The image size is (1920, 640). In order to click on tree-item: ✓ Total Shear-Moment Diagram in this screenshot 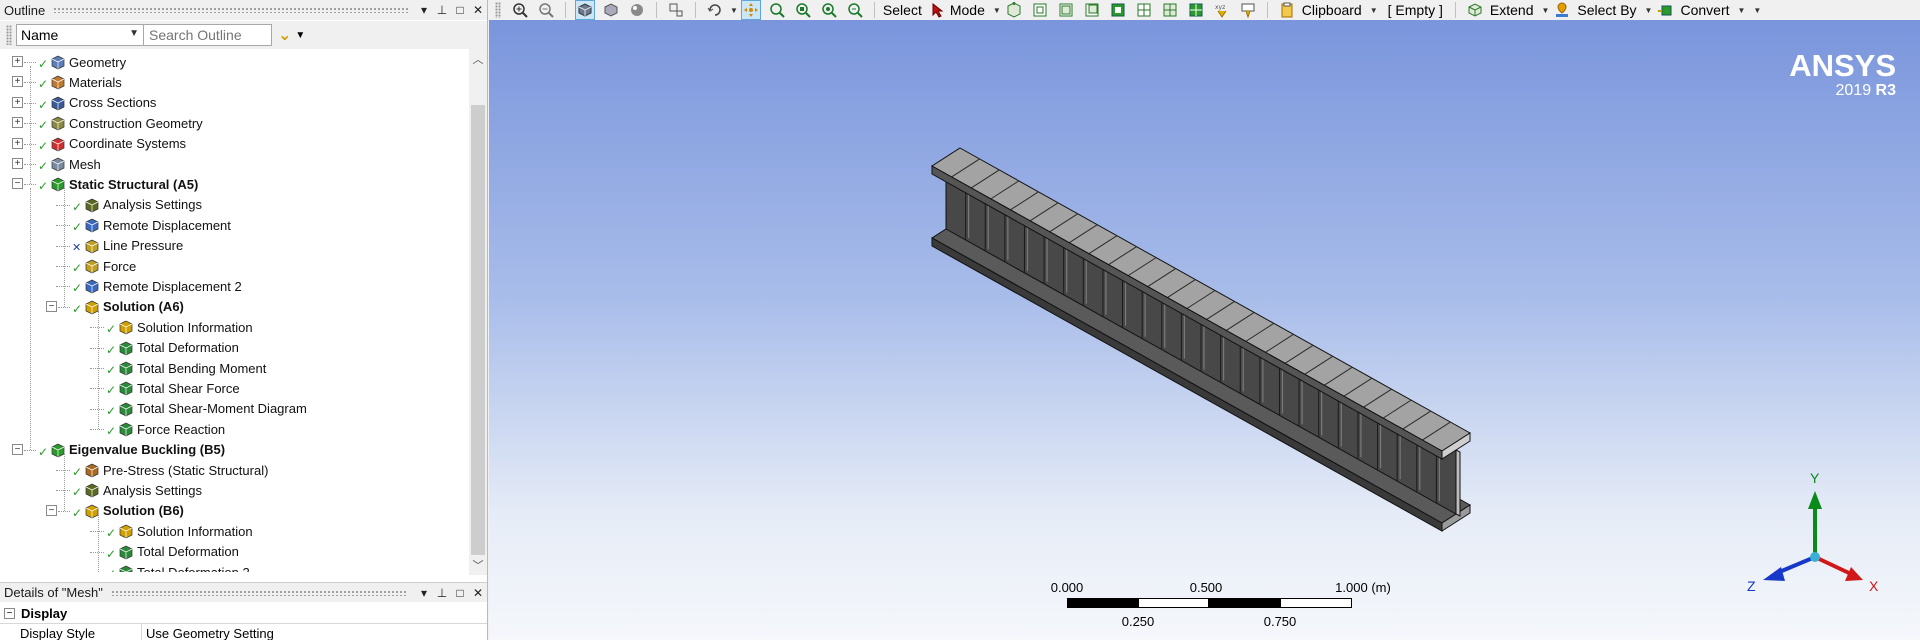, I will do `click(206, 409)`.